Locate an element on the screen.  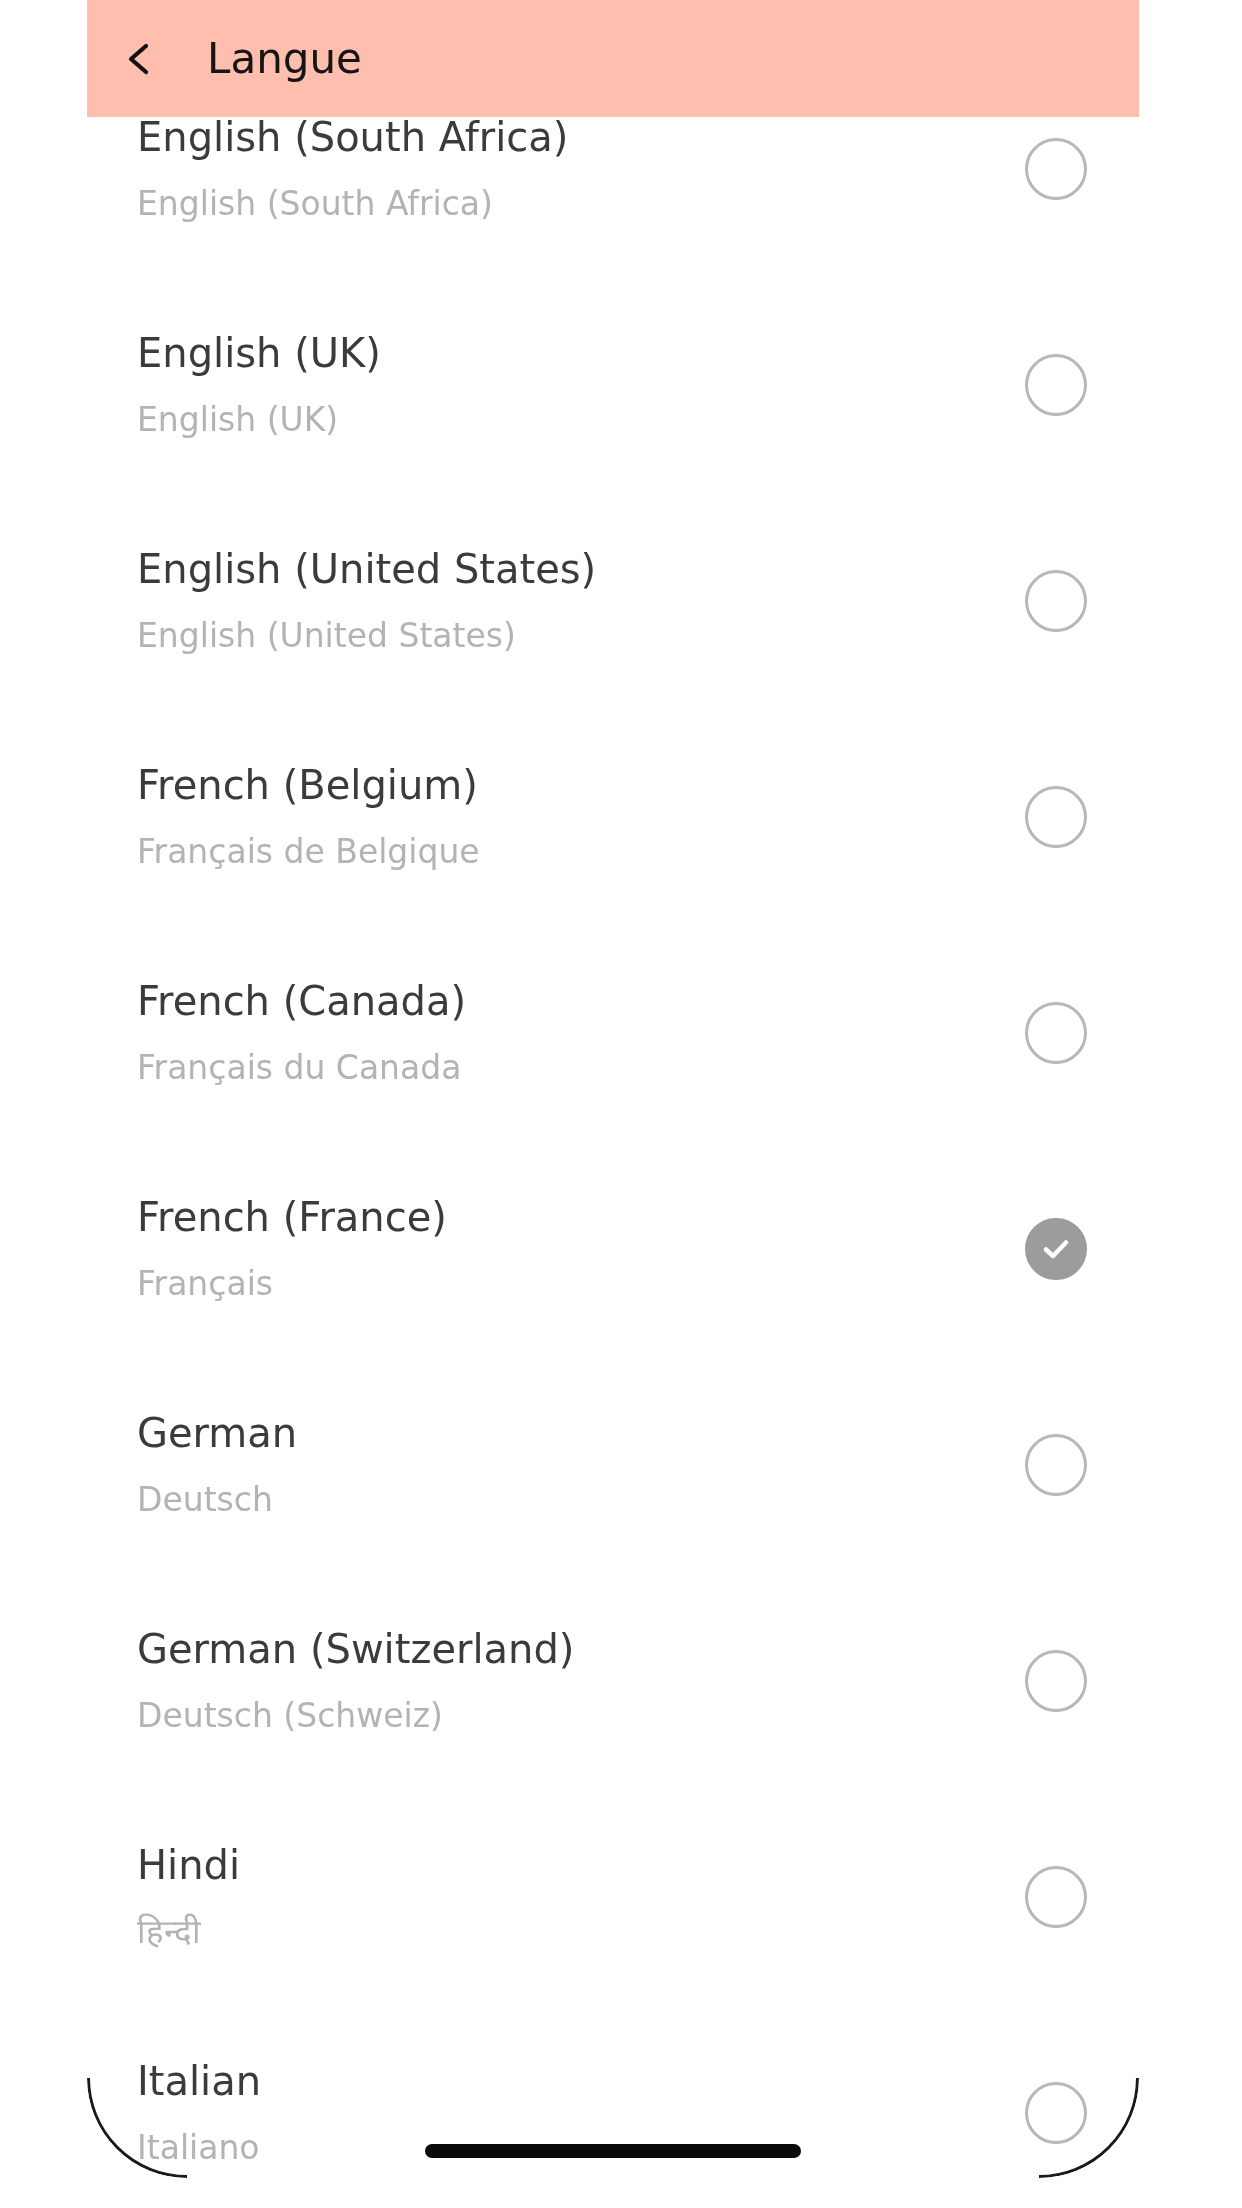
language-native-name: Français de Belgique is located at coordinates (308, 851).